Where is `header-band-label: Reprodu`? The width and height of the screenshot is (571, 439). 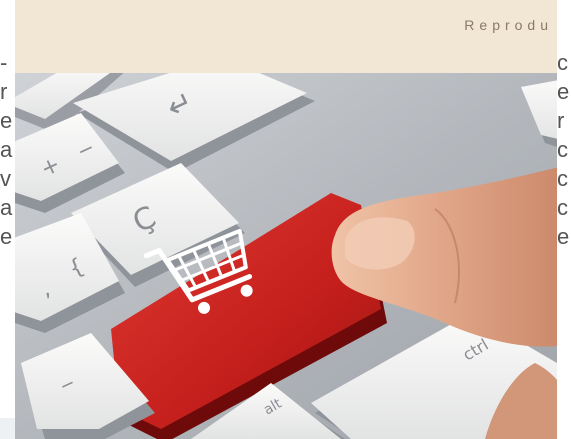 header-band-label: Reprodu is located at coordinates (508, 25).